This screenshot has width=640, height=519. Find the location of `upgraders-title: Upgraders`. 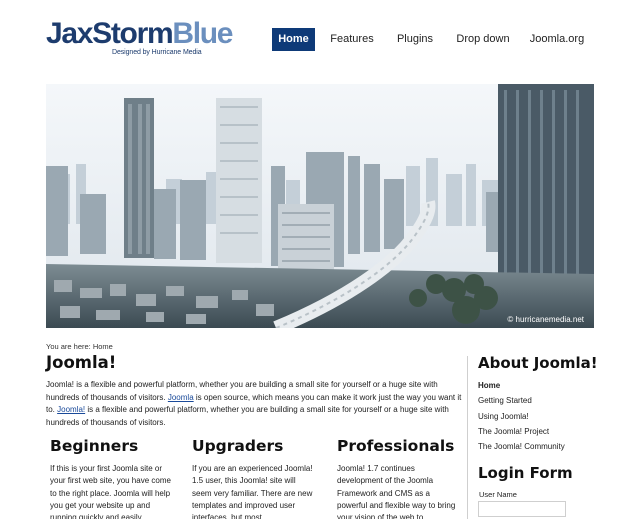

upgraders-title: Upgraders is located at coordinates (238, 446).